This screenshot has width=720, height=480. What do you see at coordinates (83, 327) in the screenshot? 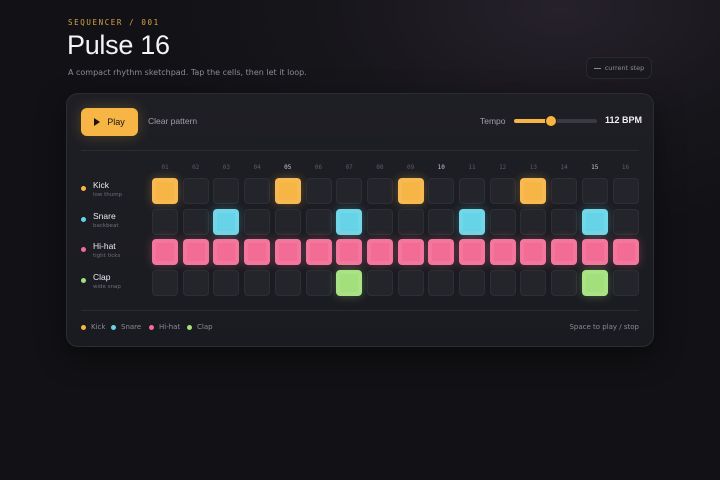
I see `legend-dot-kick` at bounding box center [83, 327].